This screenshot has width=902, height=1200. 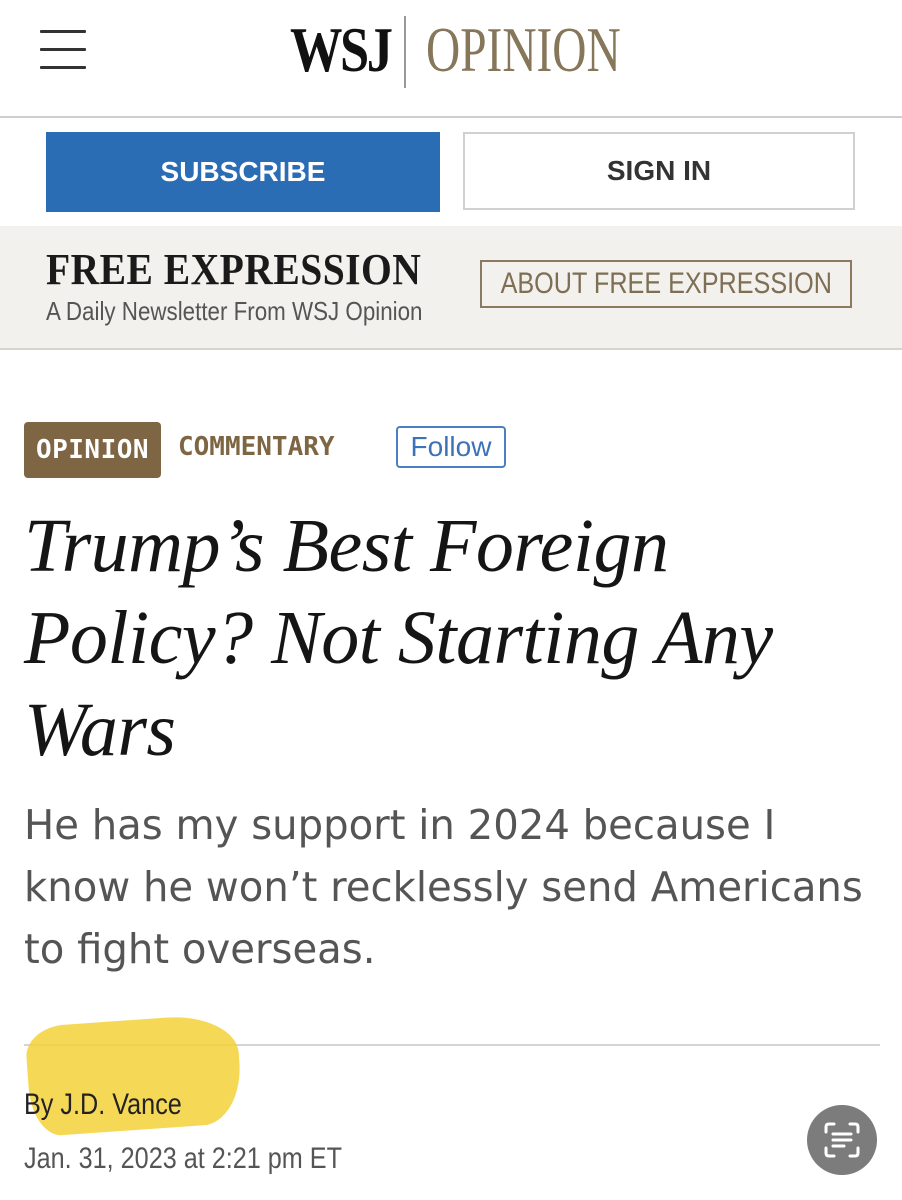 What do you see at coordinates (42, 1104) in the screenshot?
I see `byline-prefix: By` at bounding box center [42, 1104].